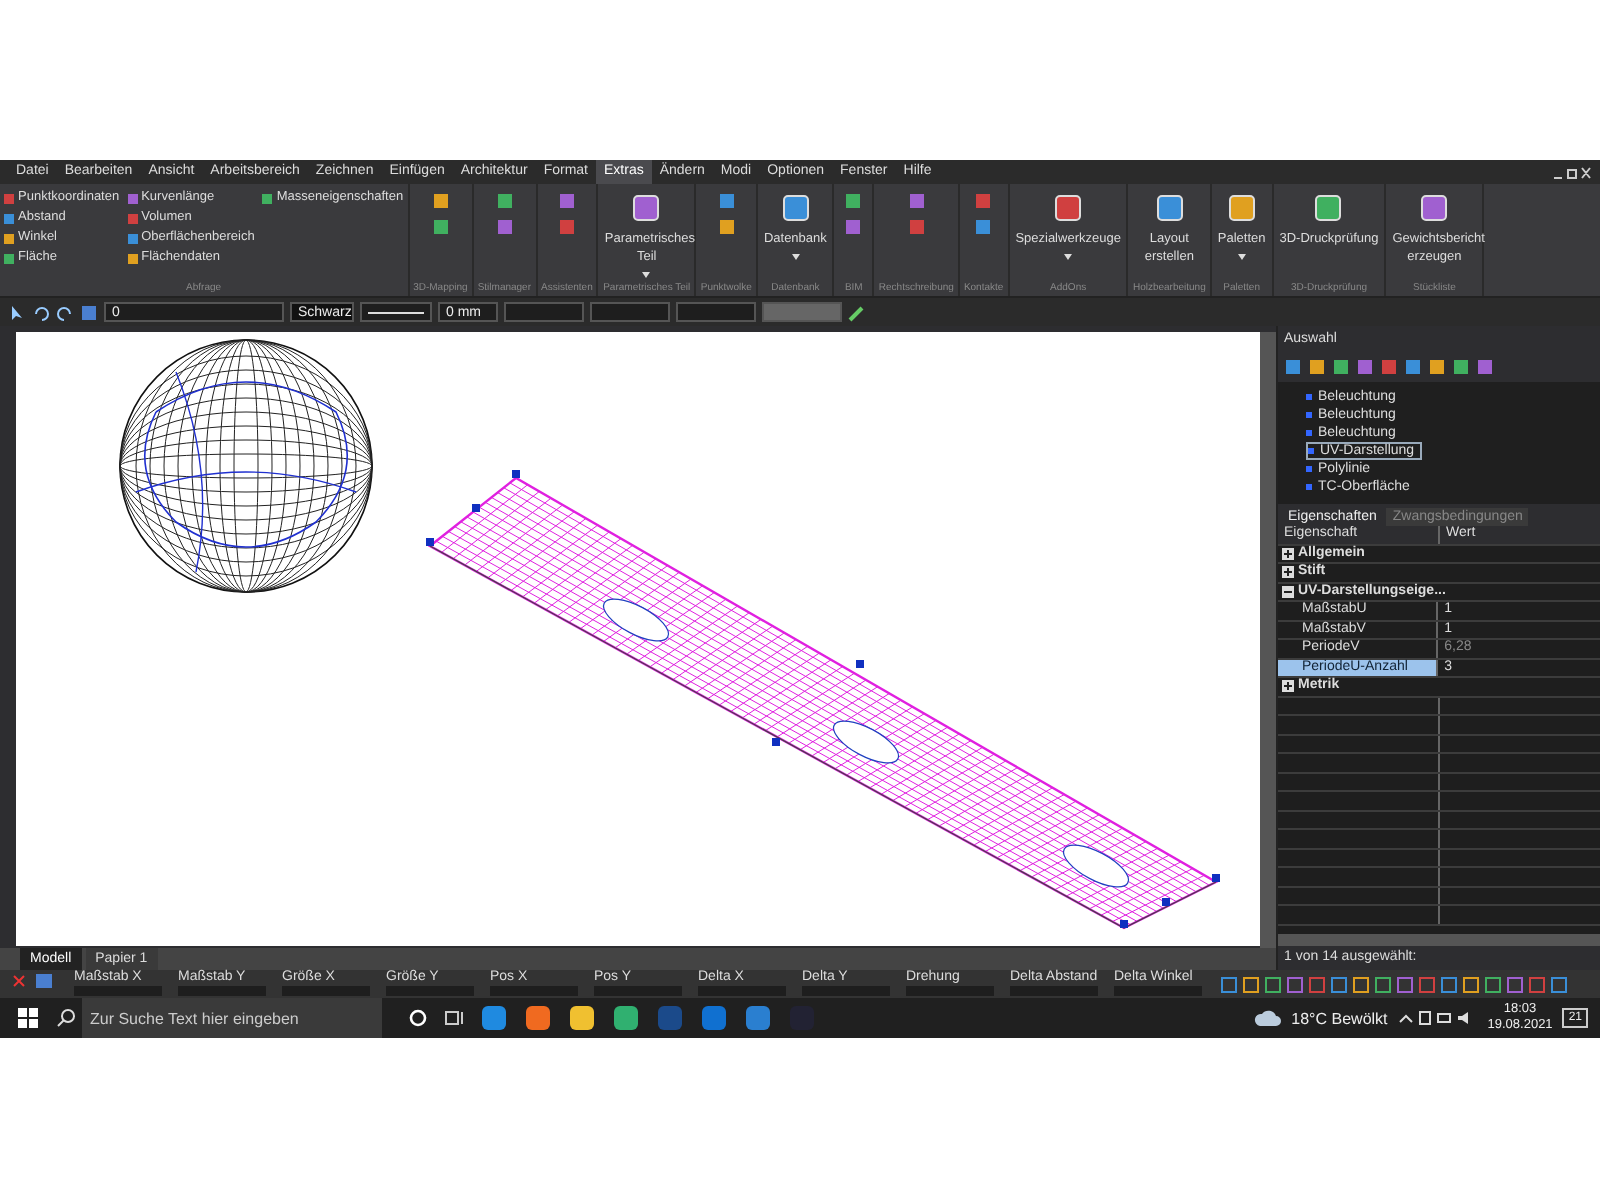 This screenshot has width=1600, height=1200. I want to click on cortana-icon, so click(418, 1018).